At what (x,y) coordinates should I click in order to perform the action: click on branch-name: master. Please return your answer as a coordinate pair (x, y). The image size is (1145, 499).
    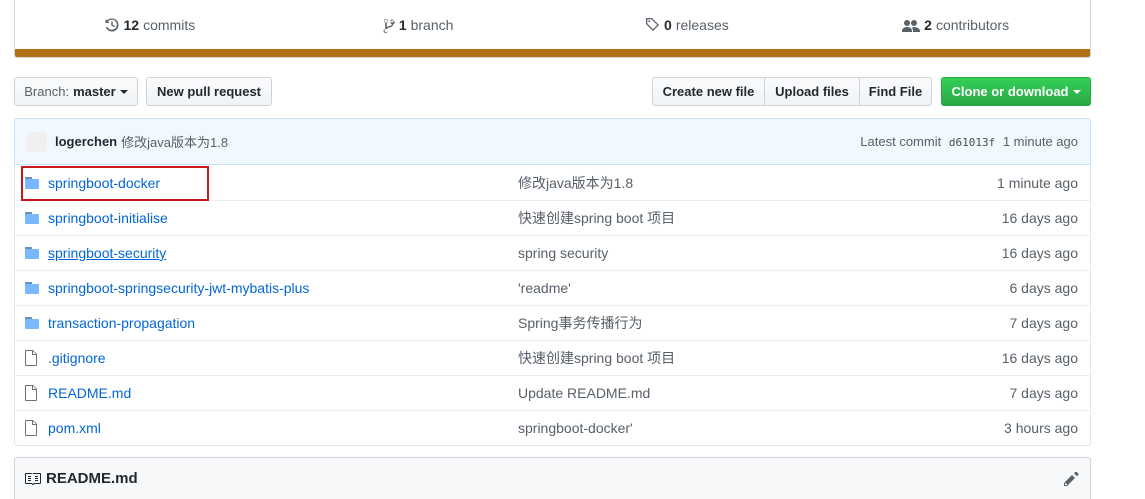
    Looking at the image, I should click on (94, 91).